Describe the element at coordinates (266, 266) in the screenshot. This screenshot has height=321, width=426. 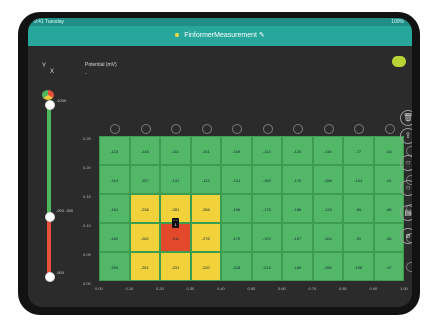
I see `grid-cell: -213` at that location.